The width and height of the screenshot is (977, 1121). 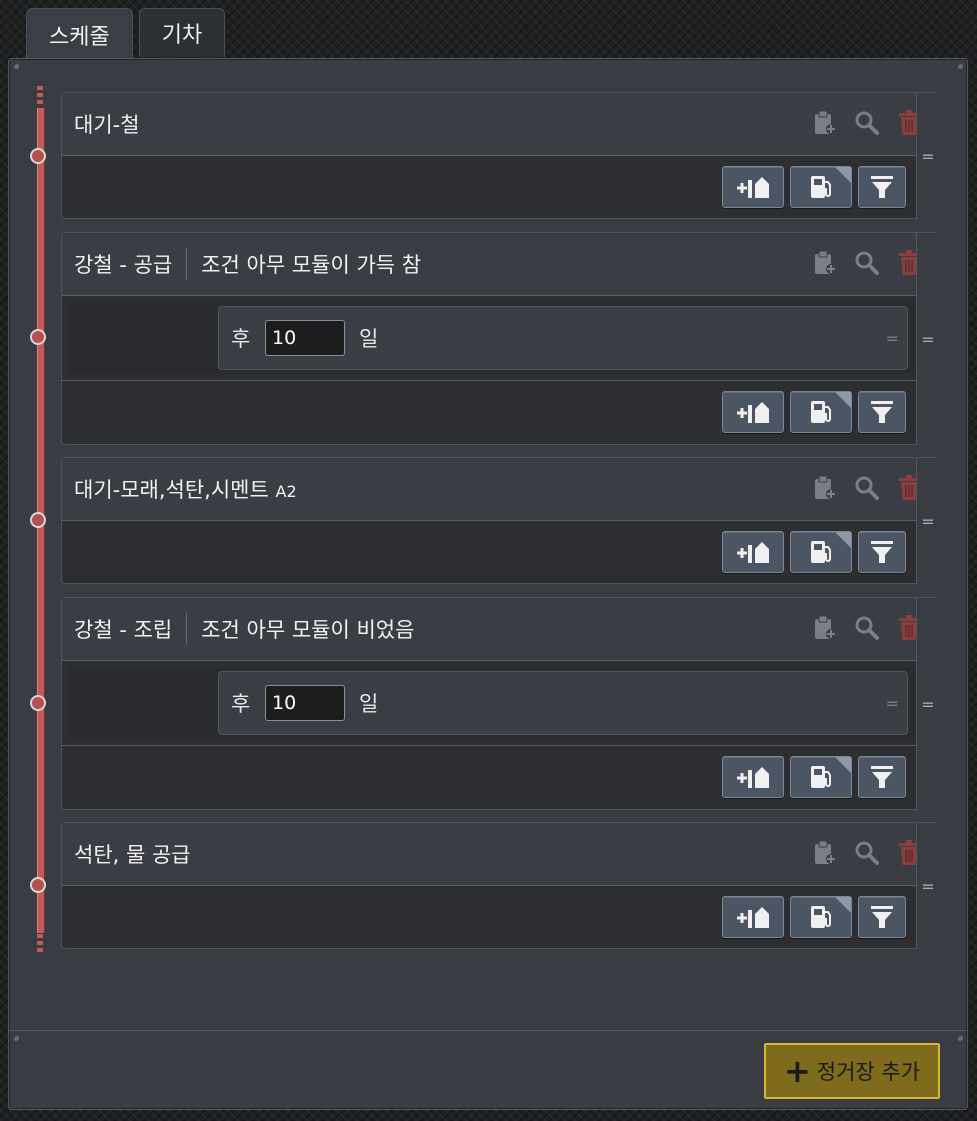 I want to click on schedule-stop: 석탄, 물 공급 =, so click(x=500, y=886).